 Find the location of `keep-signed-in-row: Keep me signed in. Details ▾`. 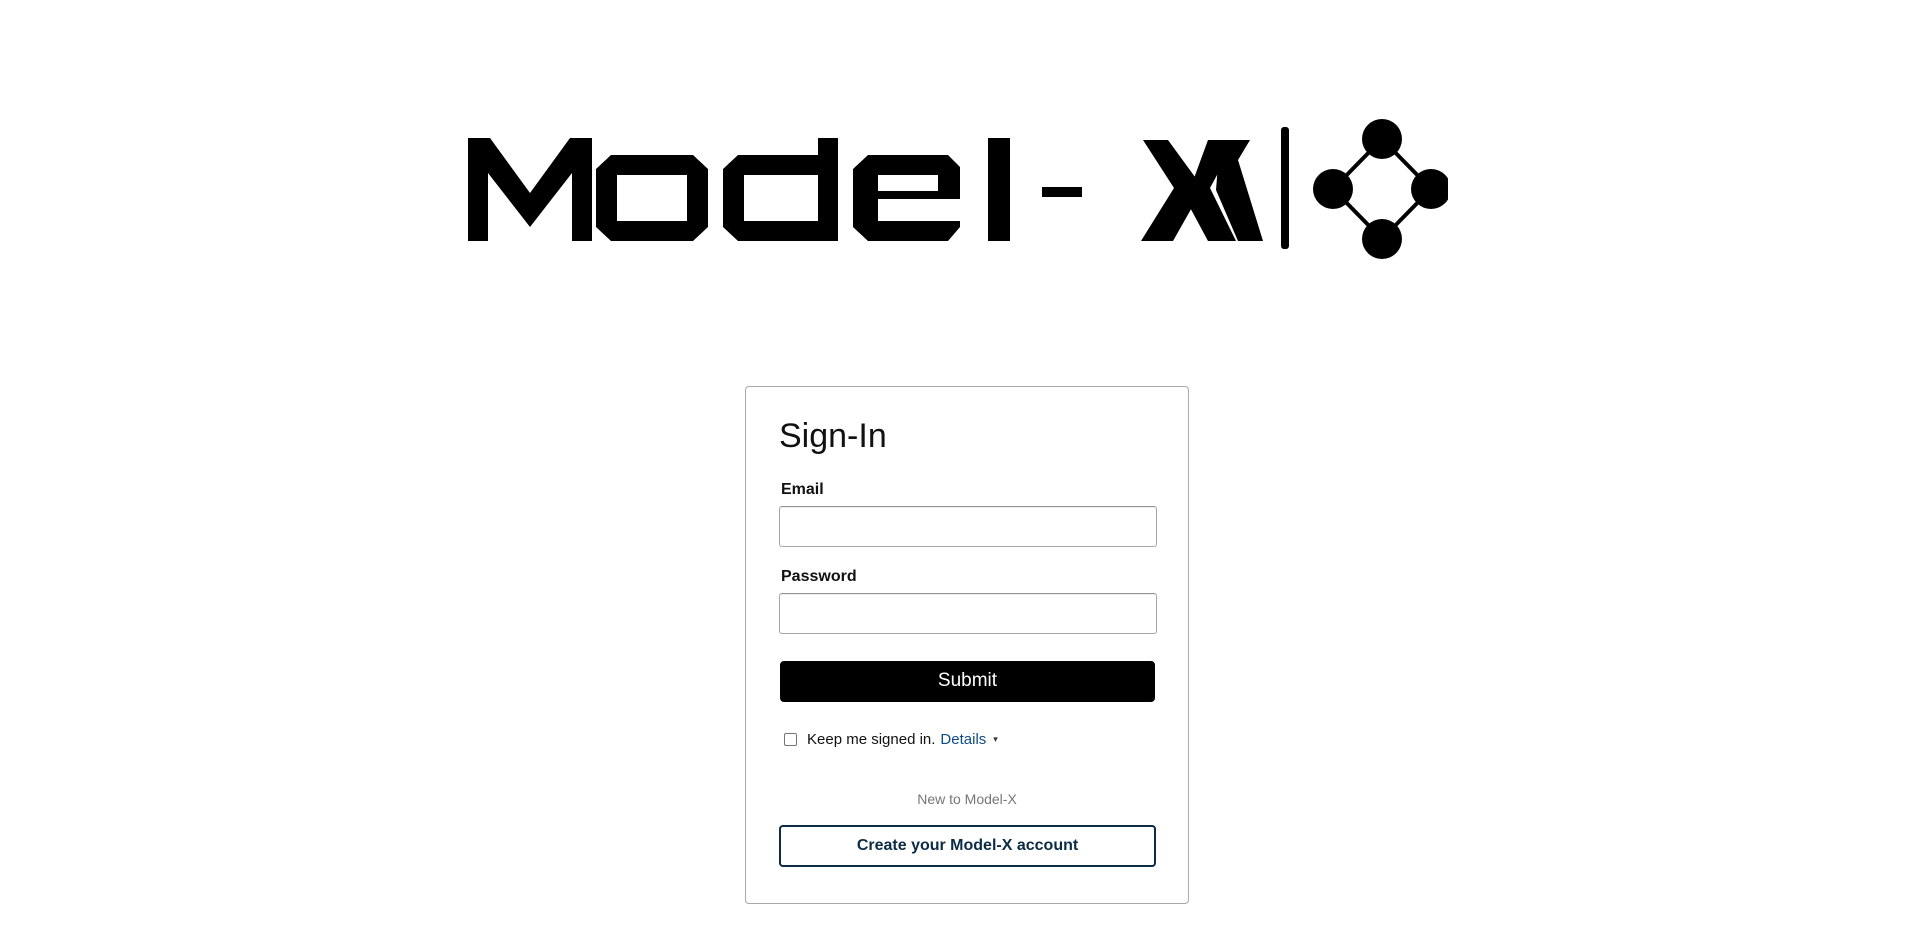

keep-signed-in-row: Keep me signed in. Details ▾ is located at coordinates (891, 739).